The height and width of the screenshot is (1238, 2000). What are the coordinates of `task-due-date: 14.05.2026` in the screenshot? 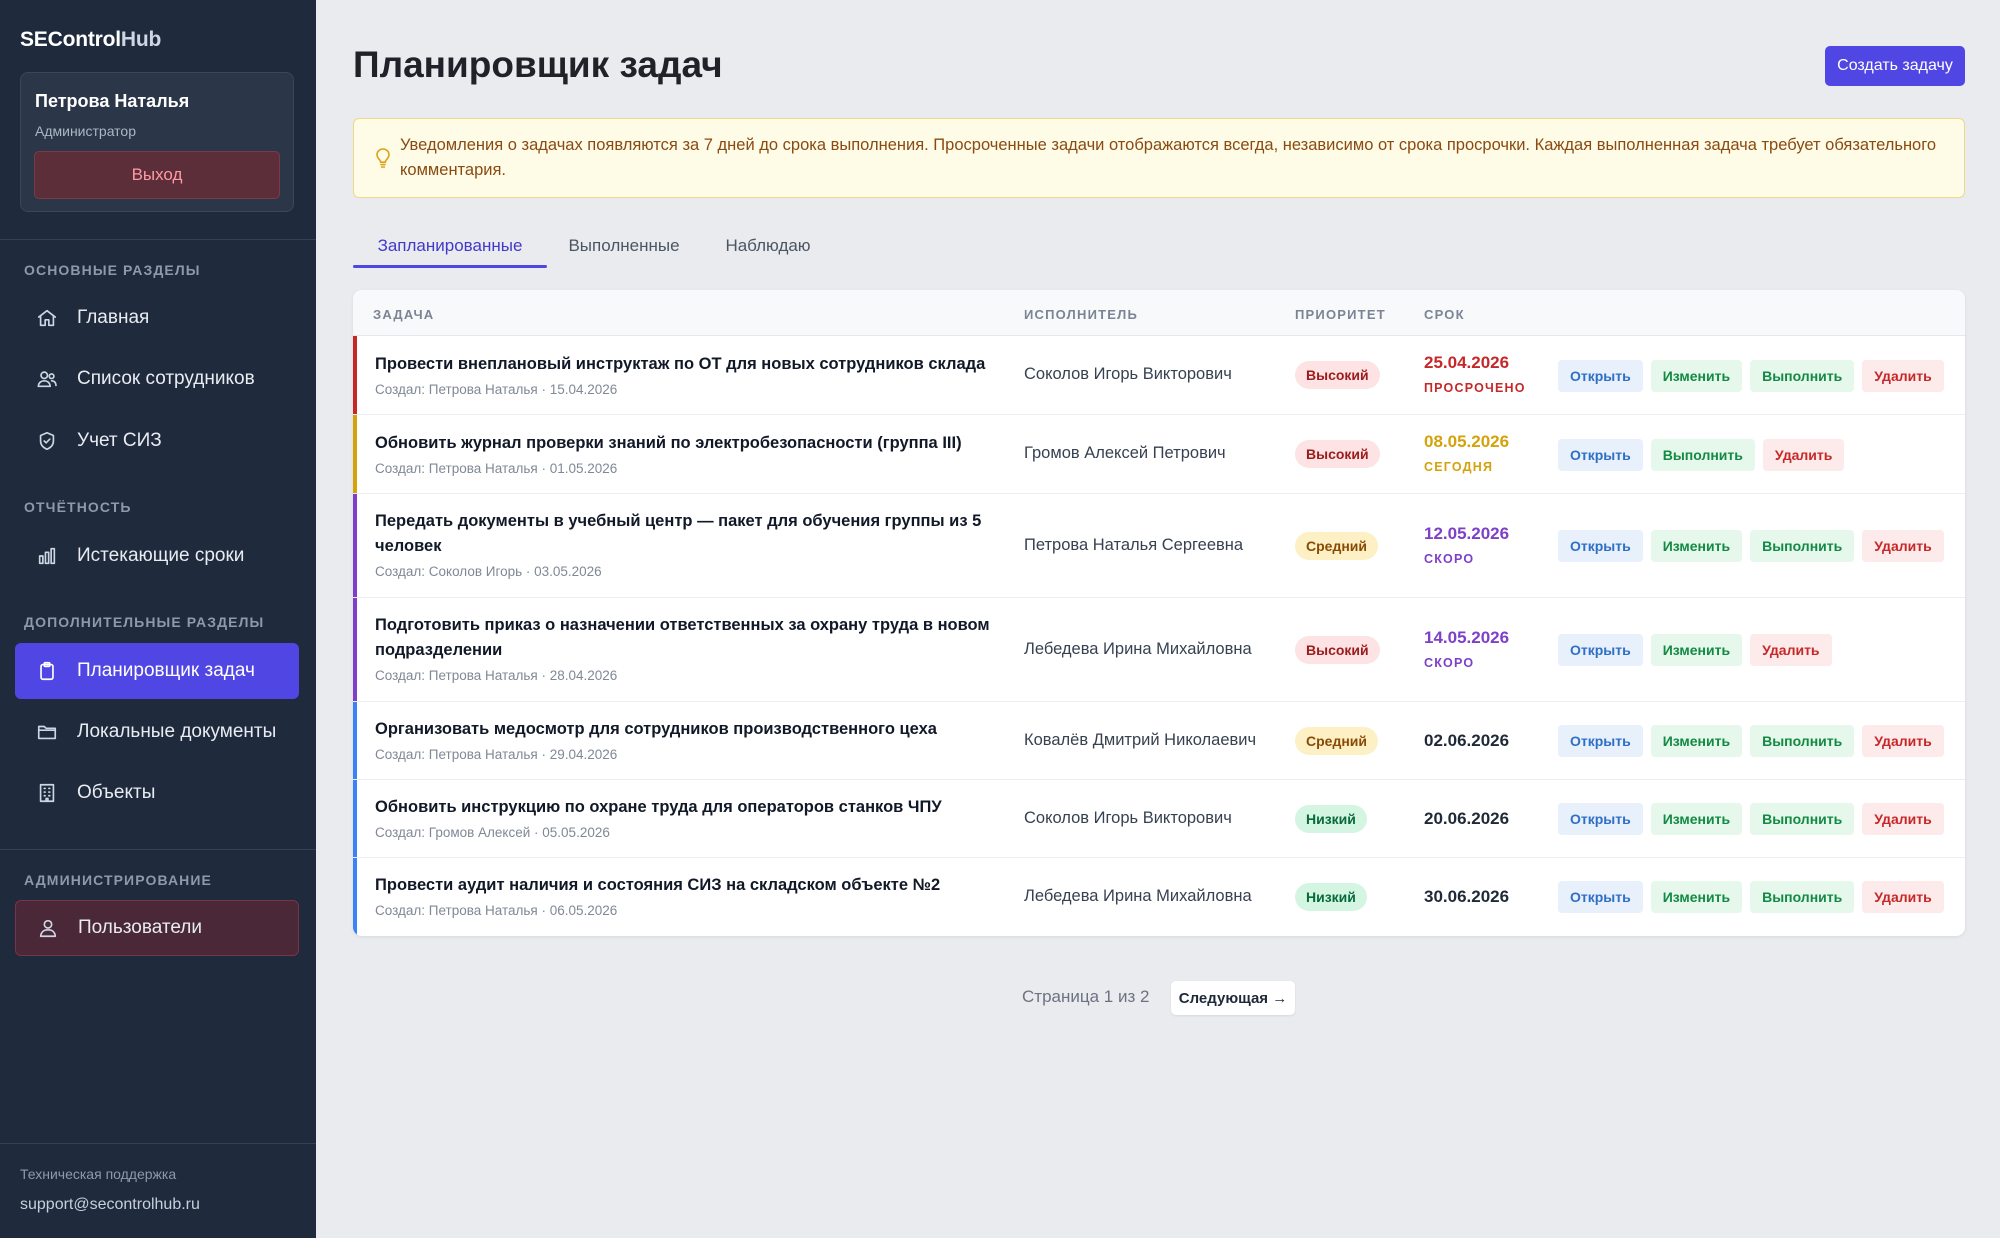 It's located at (1467, 637).